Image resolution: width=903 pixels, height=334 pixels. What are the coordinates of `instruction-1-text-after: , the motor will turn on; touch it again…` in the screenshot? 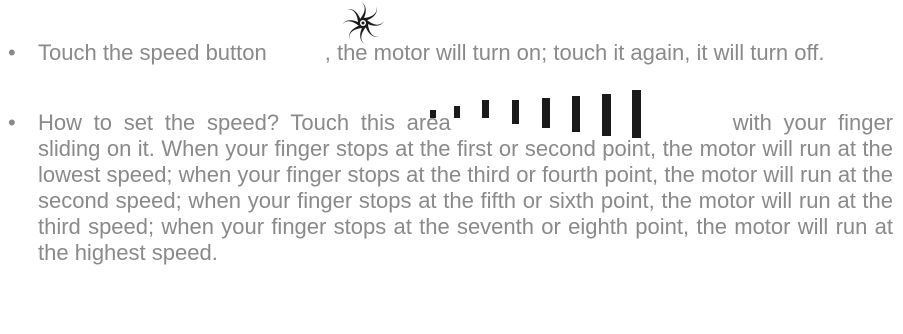 It's located at (574, 52).